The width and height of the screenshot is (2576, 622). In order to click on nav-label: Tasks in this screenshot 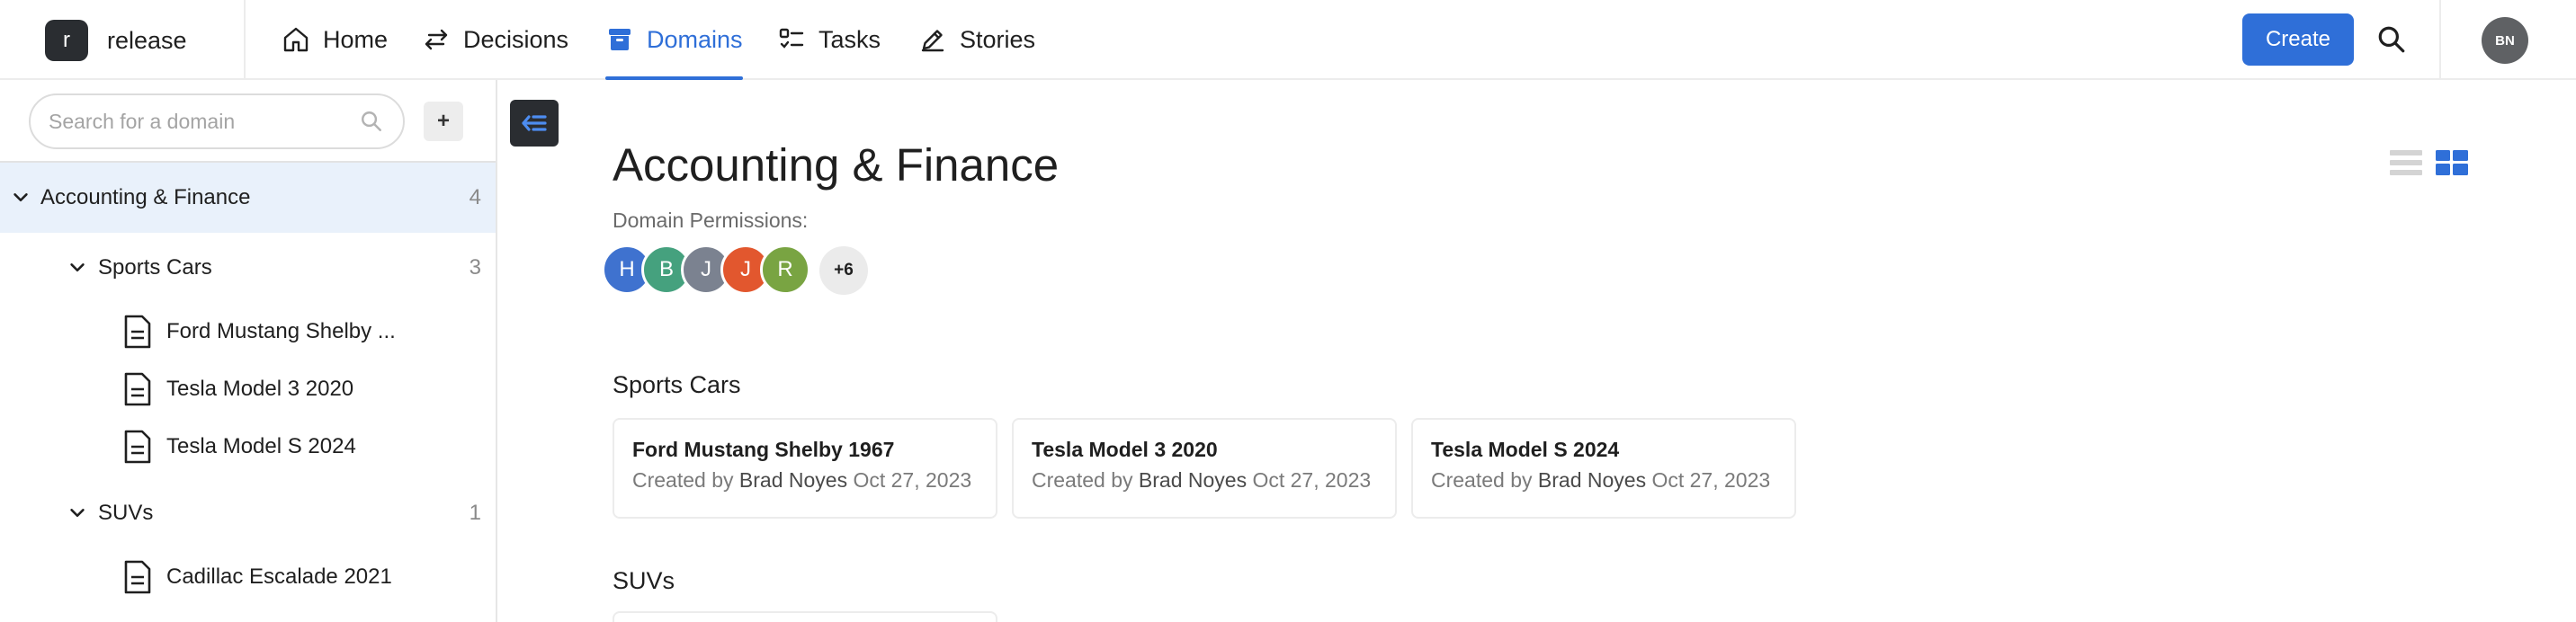, I will do `click(849, 39)`.